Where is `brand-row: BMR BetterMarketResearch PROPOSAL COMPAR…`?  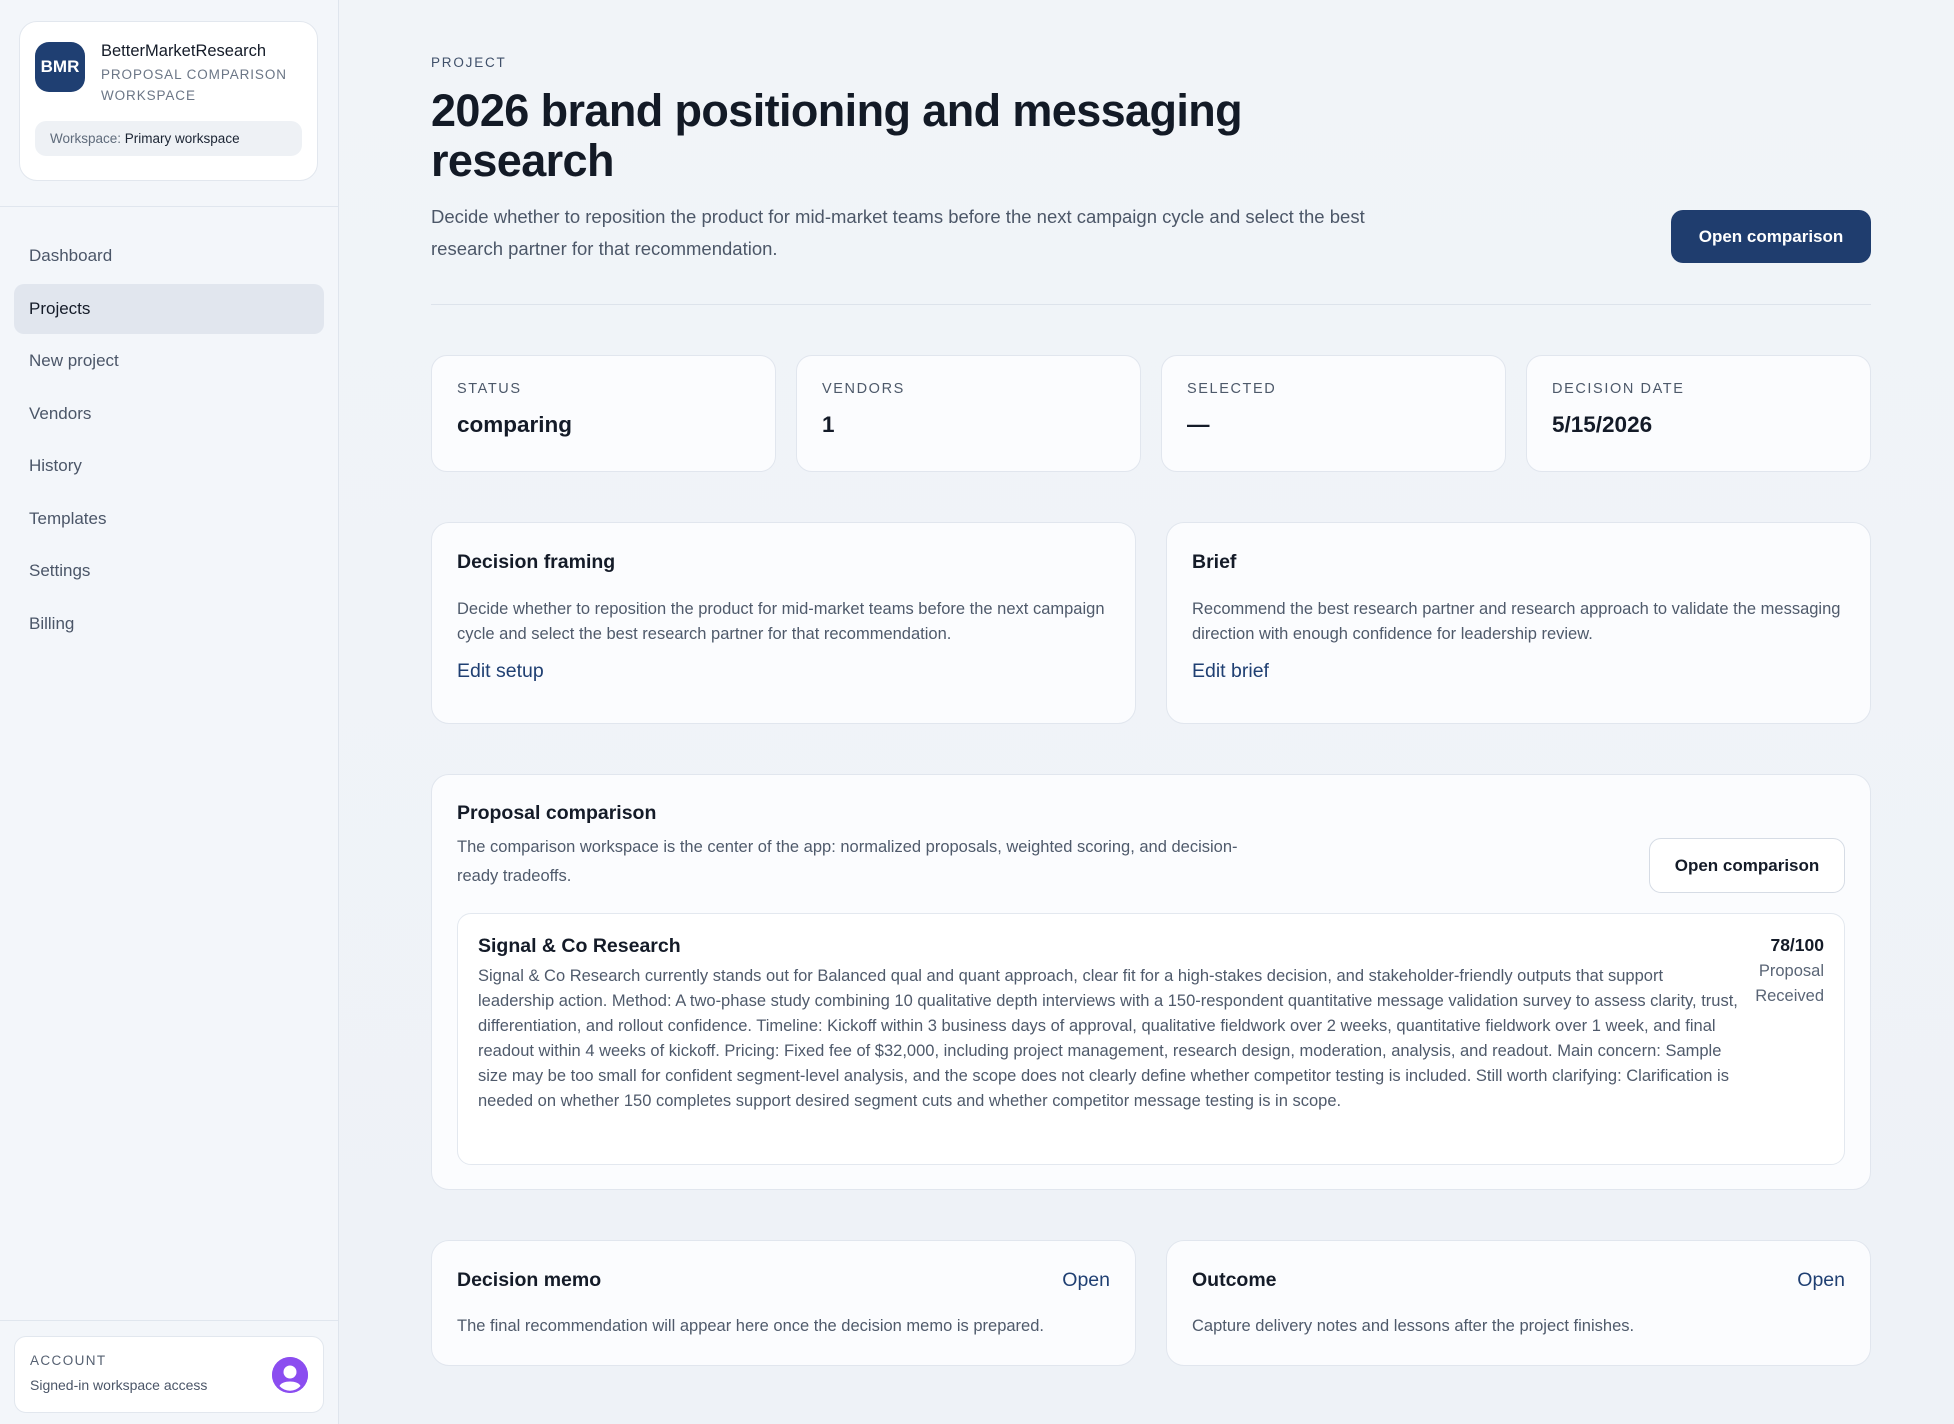
brand-row: BMR BetterMarketResearch PROPOSAL COMPAR… is located at coordinates (168, 72).